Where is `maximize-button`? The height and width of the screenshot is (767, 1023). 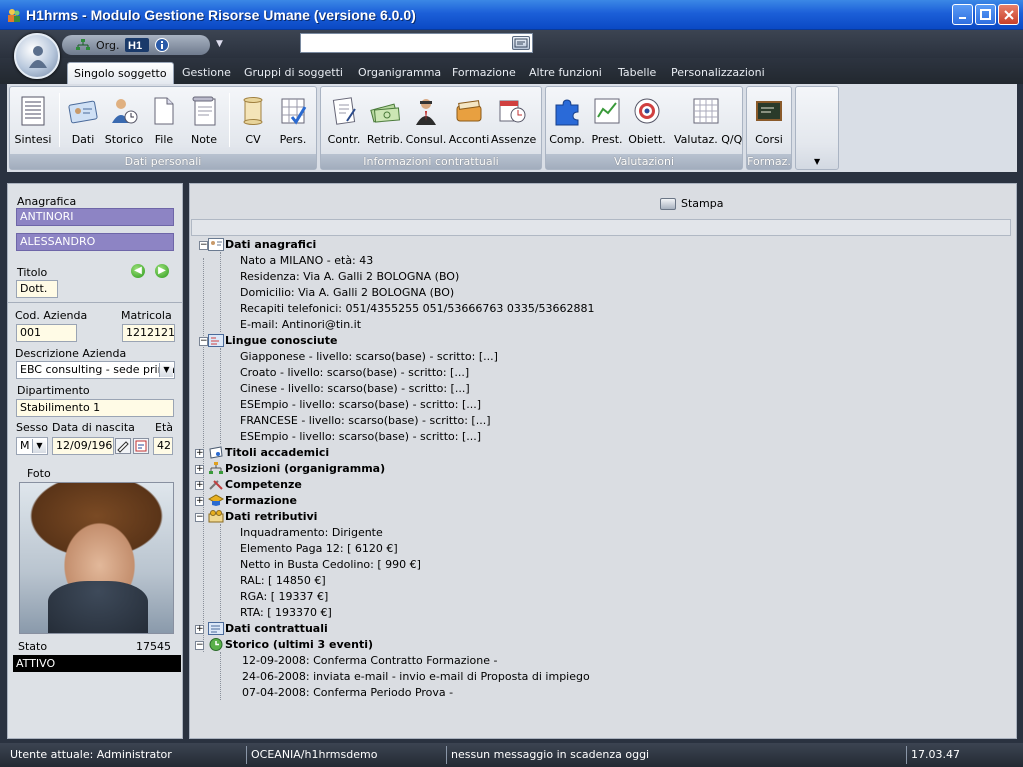
maximize-button is located at coordinates (985, 14).